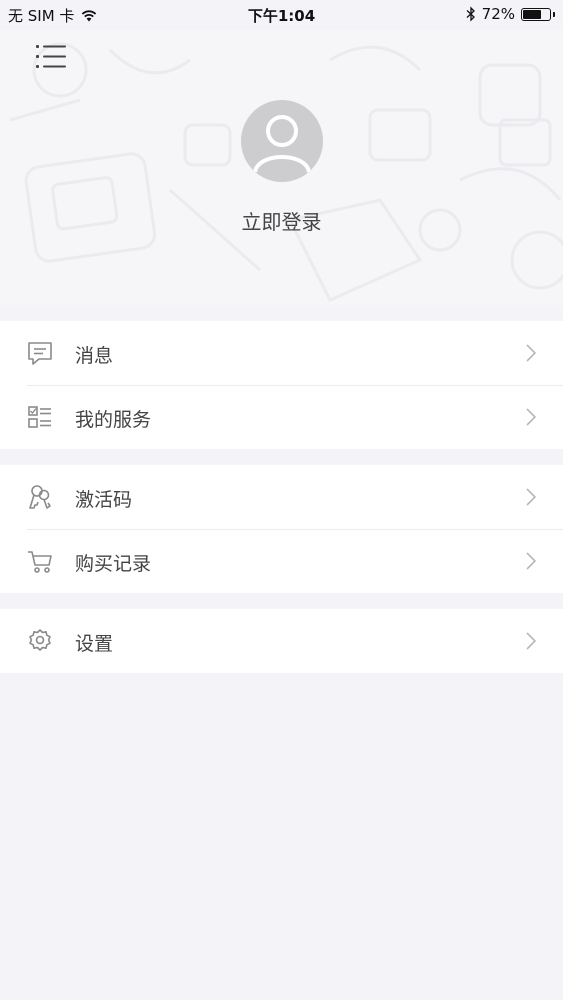 The width and height of the screenshot is (563, 1000). What do you see at coordinates (281, 561) in the screenshot?
I see `menu-item-purchase-history: 购买记录` at bounding box center [281, 561].